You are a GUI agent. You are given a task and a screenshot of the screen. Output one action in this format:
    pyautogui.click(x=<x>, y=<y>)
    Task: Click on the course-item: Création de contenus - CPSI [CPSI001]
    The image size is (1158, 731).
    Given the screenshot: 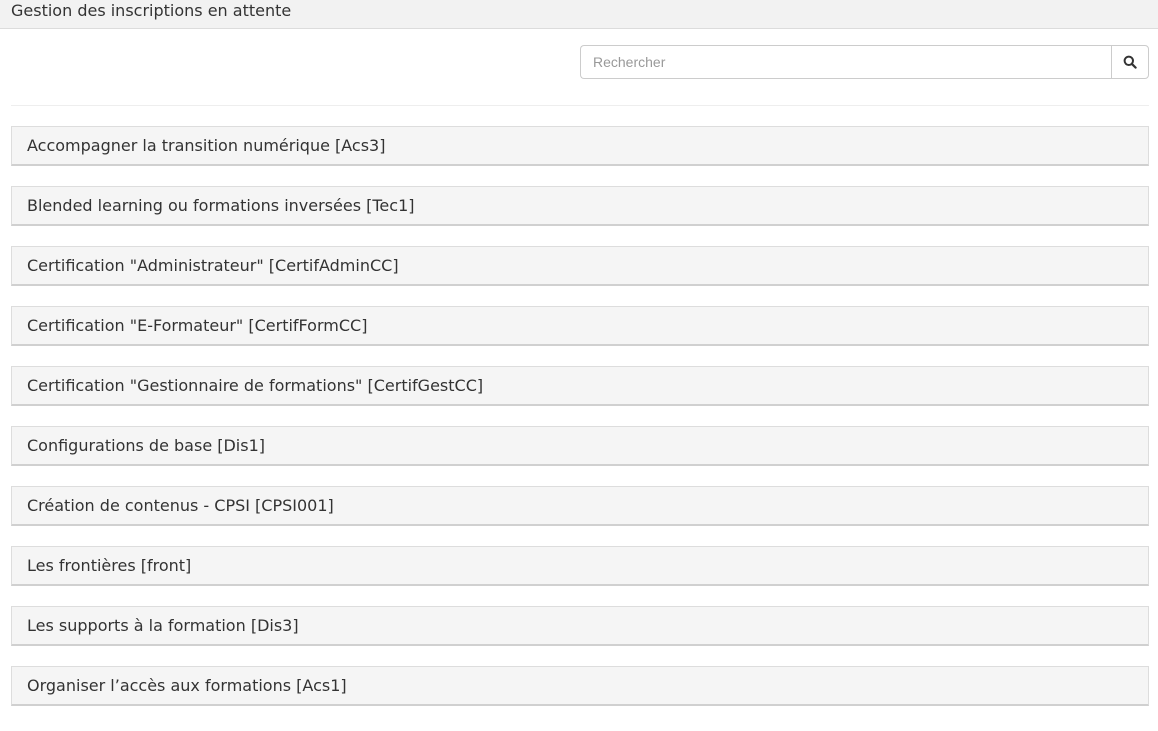 What is the action you would take?
    pyautogui.click(x=580, y=506)
    